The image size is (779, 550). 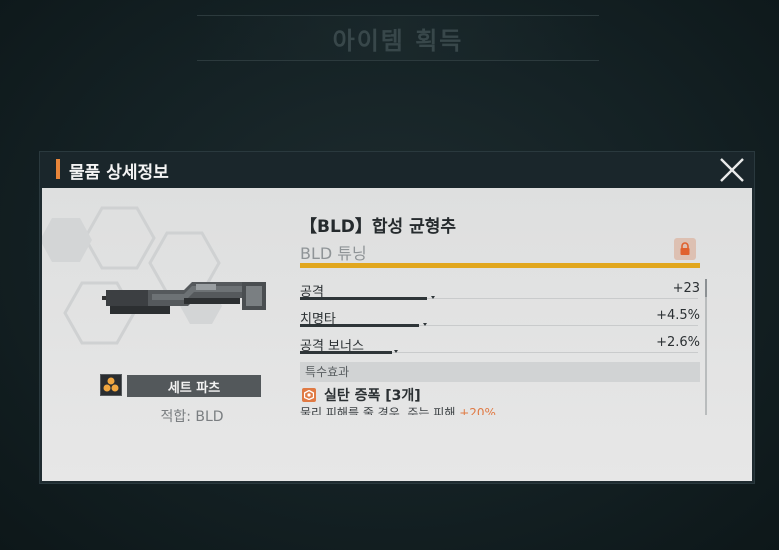 I want to click on set-parts-icon, so click(x=111, y=385).